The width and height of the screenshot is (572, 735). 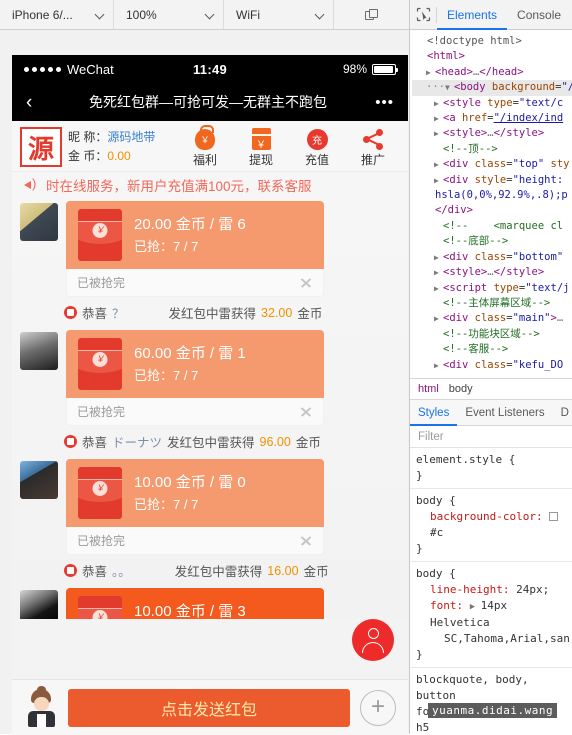 What do you see at coordinates (492, 72) in the screenshot?
I see `dom-tree-line: ▶ <head>…</head>` at bounding box center [492, 72].